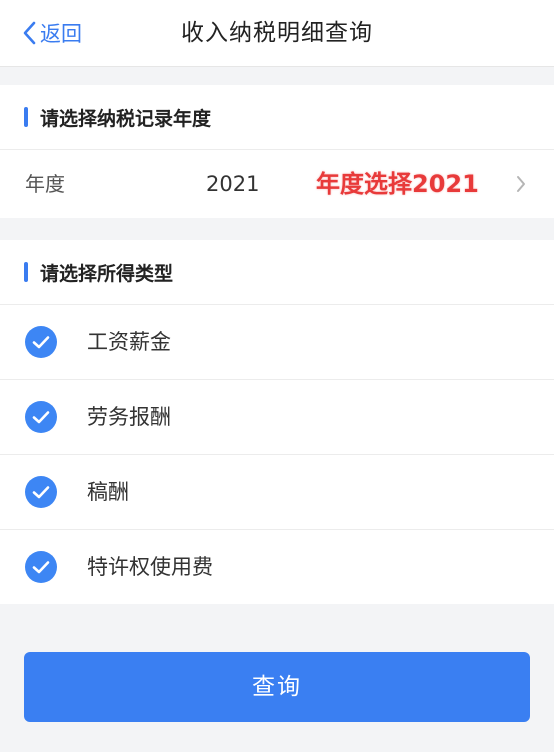 The width and height of the screenshot is (554, 752). I want to click on year-section-header: 请选择纳税记录年度, so click(277, 117).